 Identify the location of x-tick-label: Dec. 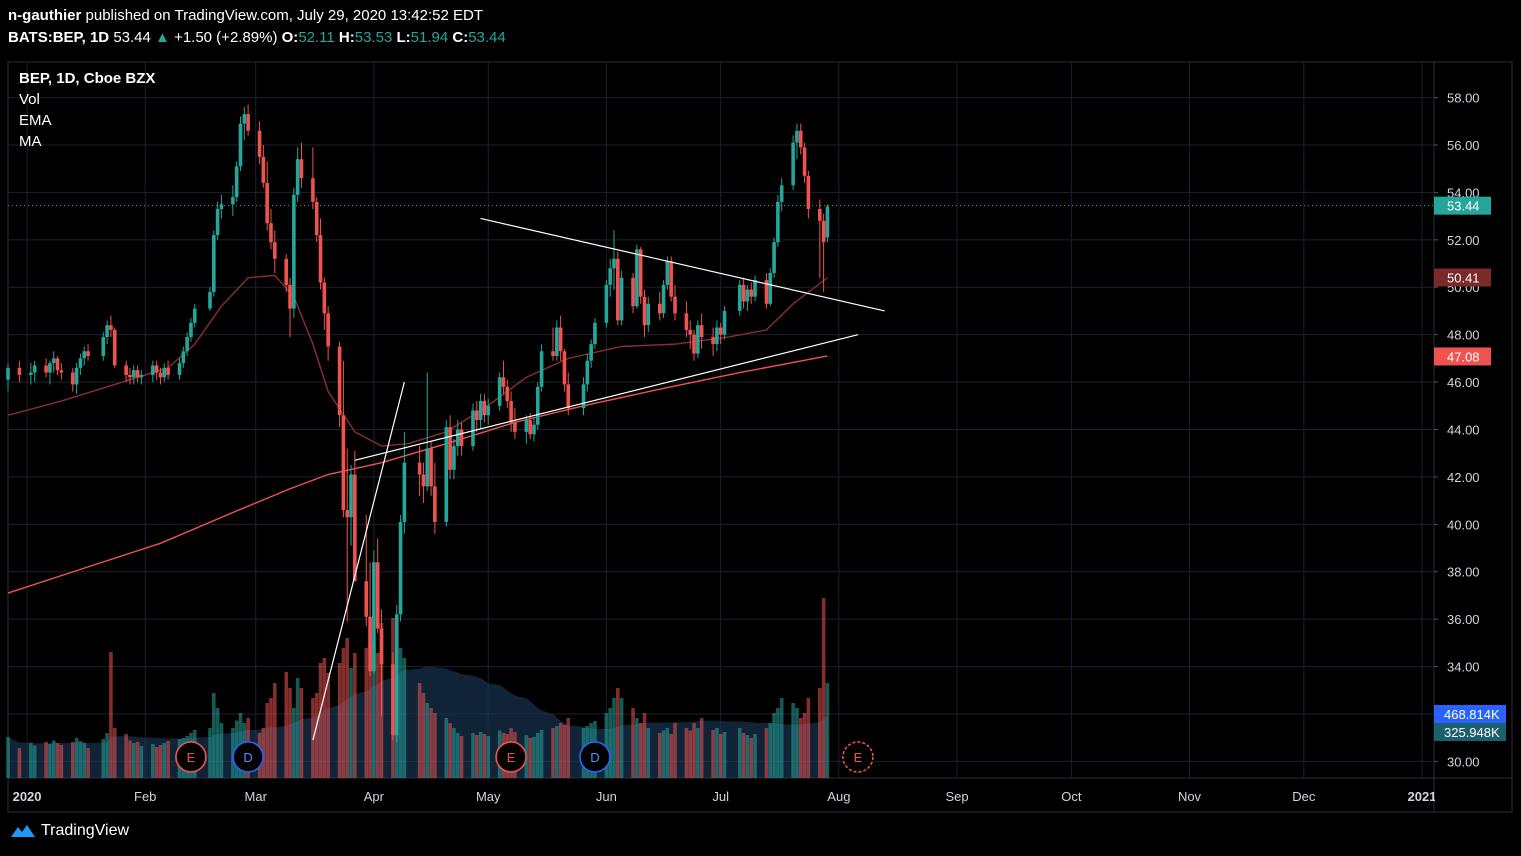
(1304, 796).